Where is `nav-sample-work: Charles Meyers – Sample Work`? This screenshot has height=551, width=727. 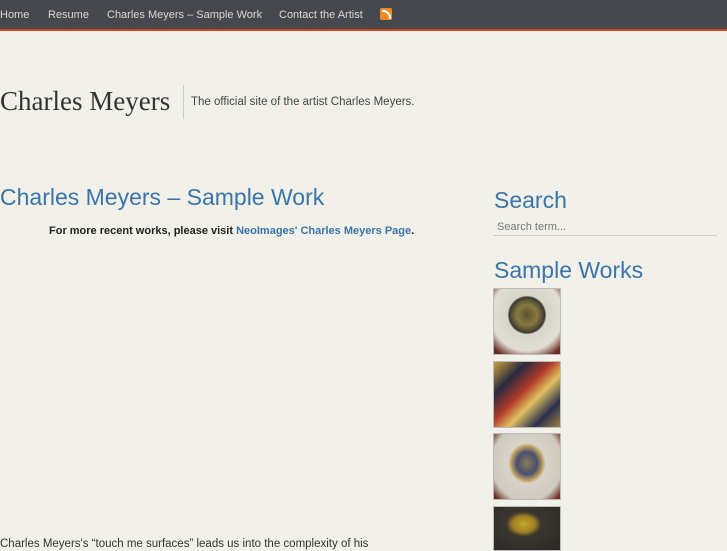
nav-sample-work: Charles Meyers – Sample Work is located at coordinates (184, 15).